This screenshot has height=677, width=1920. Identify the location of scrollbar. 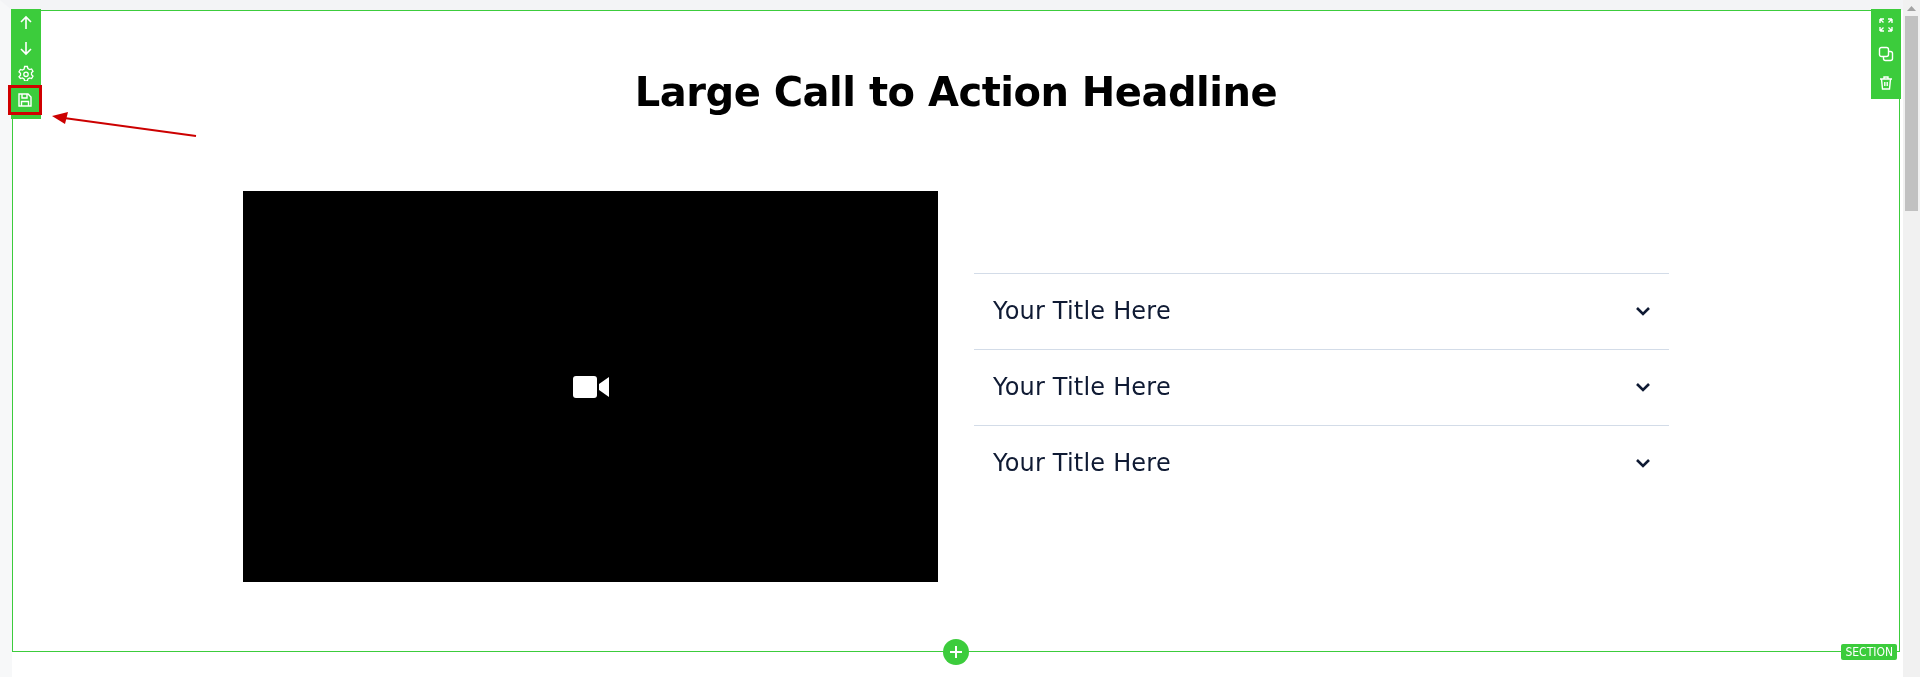
(1911, 338).